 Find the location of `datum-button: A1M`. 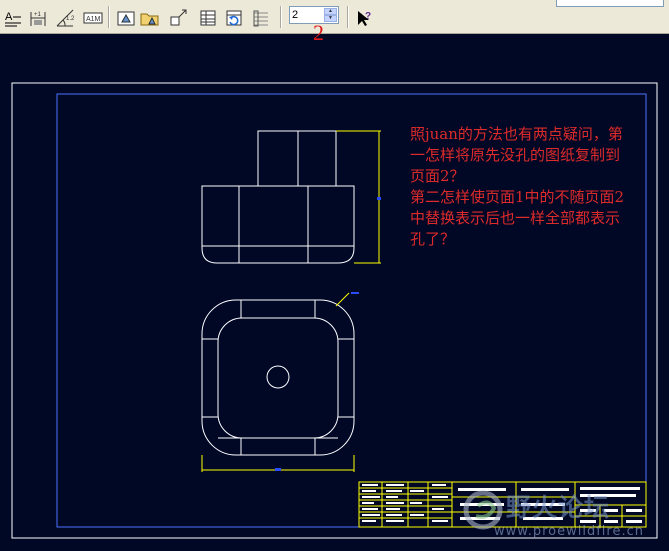

datum-button: A1M is located at coordinates (93, 18).